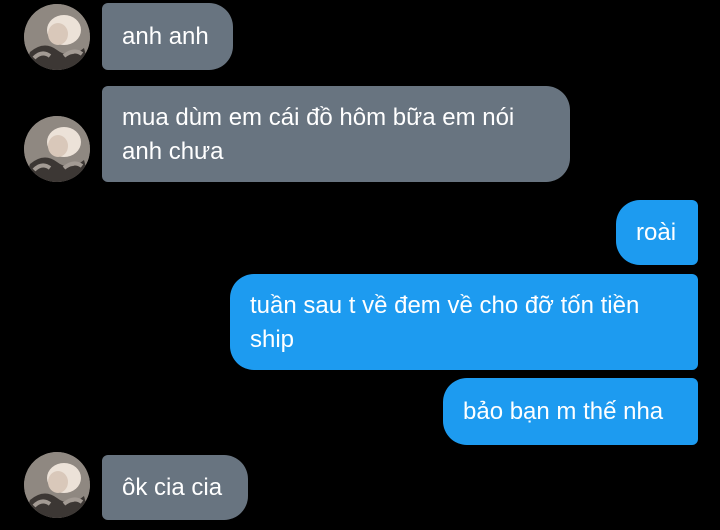 The image size is (720, 530). What do you see at coordinates (172, 487) in the screenshot?
I see `message-text: ôk cia cia` at bounding box center [172, 487].